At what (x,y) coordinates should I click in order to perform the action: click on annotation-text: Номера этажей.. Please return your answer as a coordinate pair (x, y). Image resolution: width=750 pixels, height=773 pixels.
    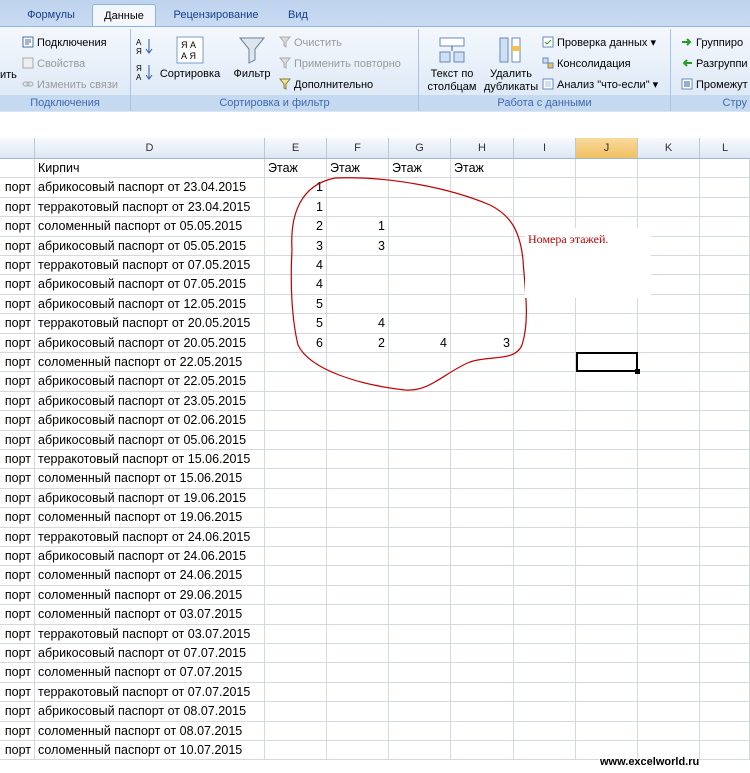
    Looking at the image, I should click on (568, 239).